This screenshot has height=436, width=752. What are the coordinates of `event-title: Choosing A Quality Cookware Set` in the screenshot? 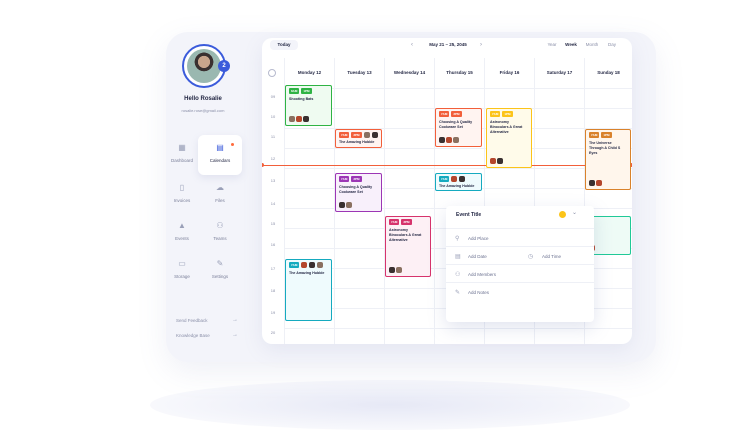 It's located at (456, 124).